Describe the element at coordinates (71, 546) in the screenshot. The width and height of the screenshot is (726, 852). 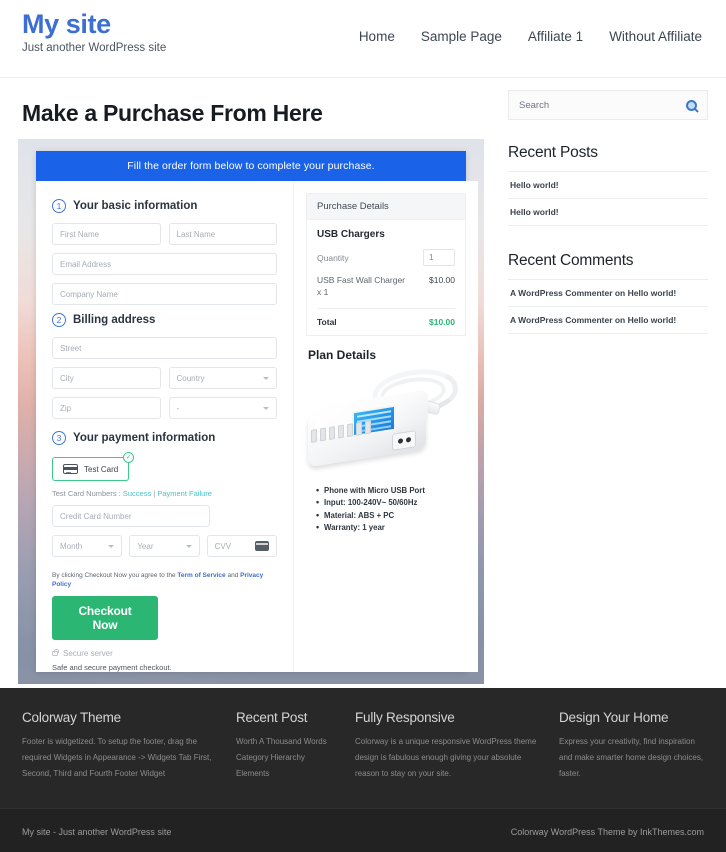
I see `month-select-value: Month` at that location.